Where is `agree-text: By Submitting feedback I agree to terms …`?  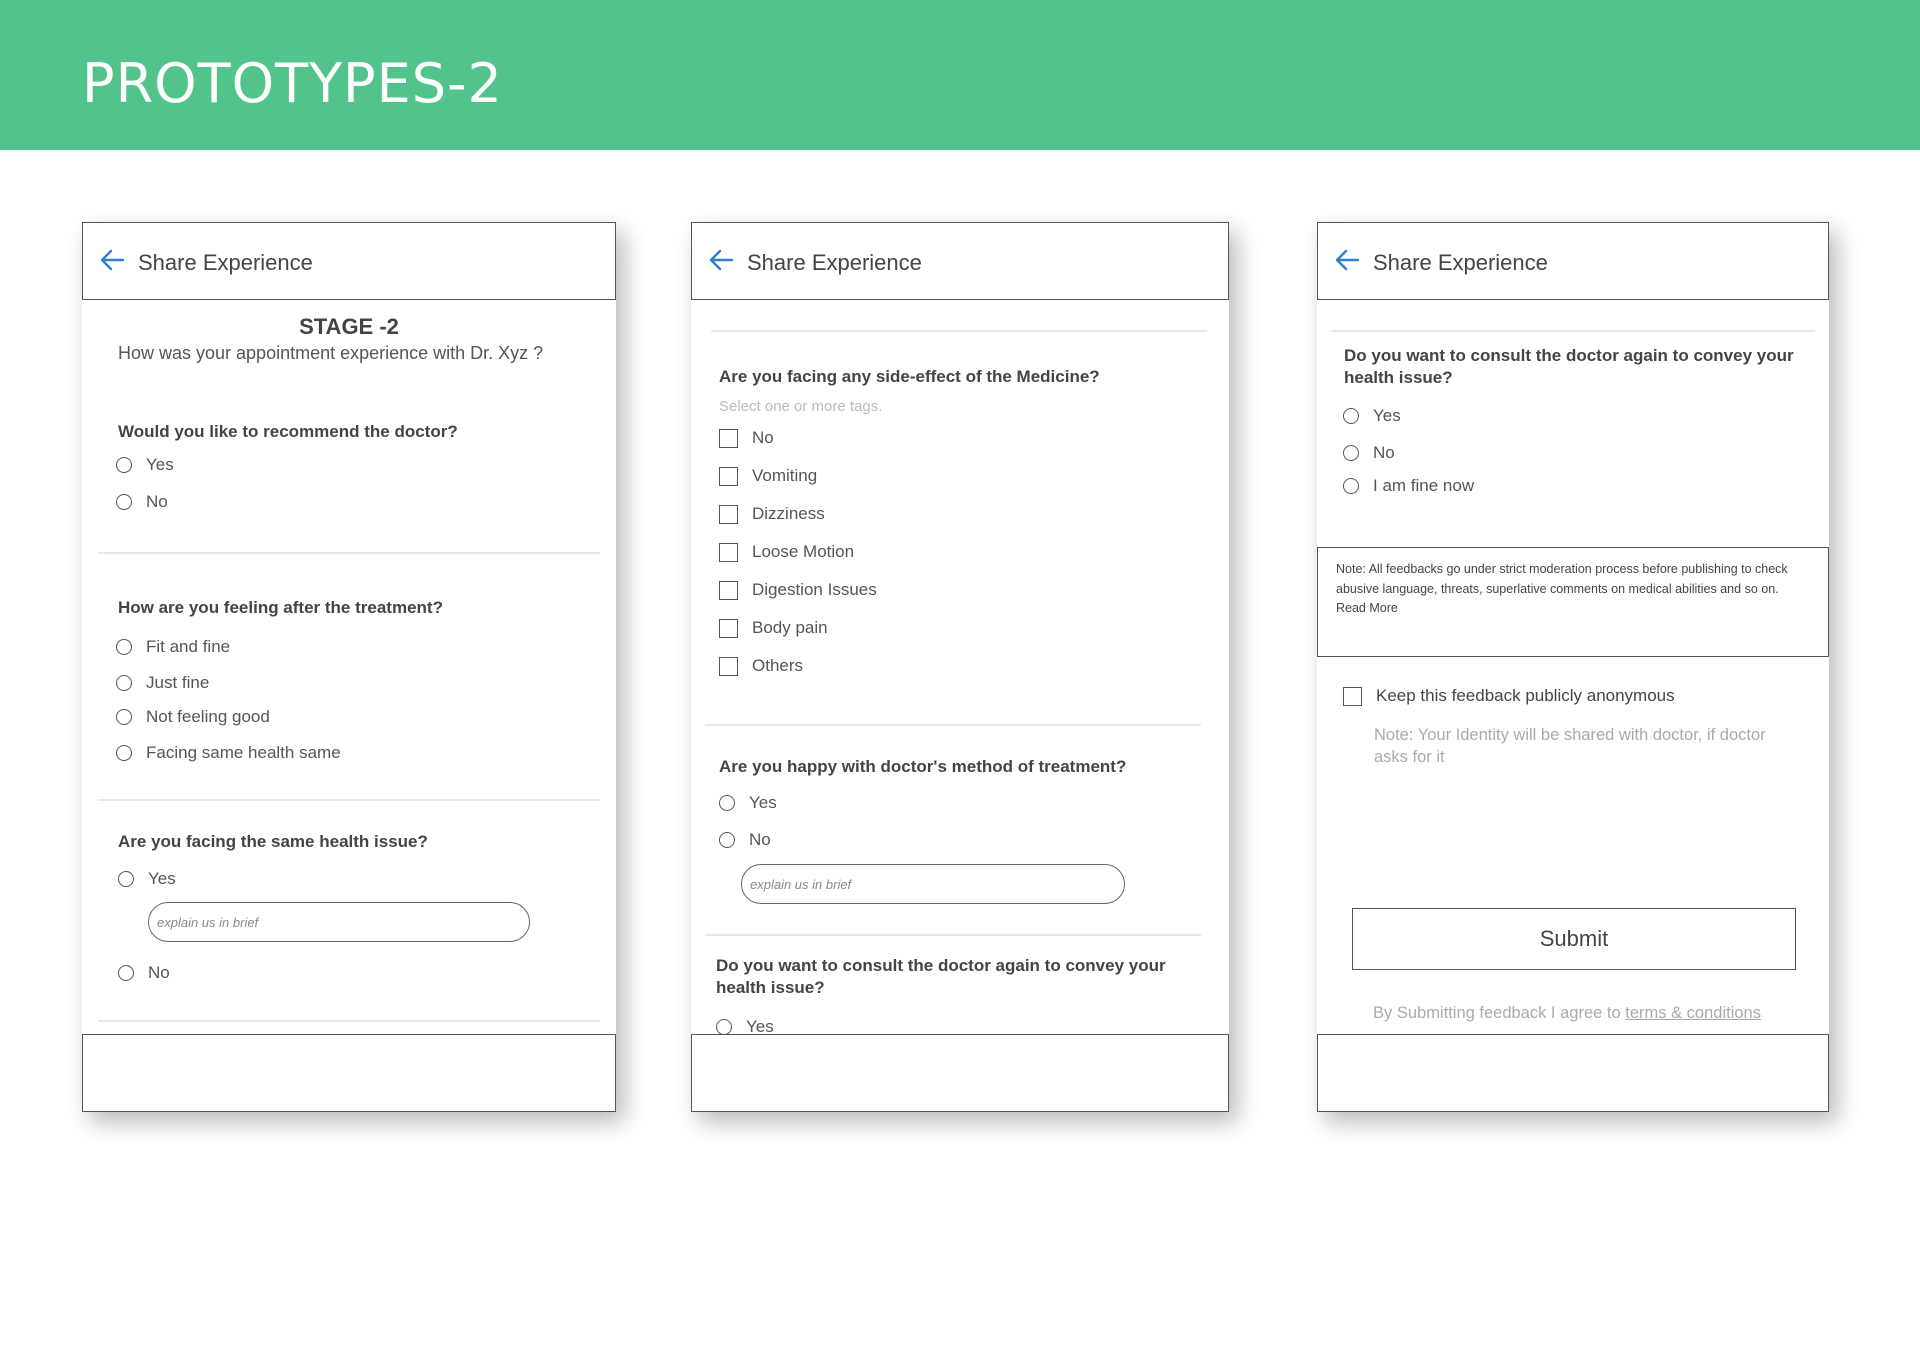 agree-text: By Submitting feedback I agree to terms … is located at coordinates (1567, 1013).